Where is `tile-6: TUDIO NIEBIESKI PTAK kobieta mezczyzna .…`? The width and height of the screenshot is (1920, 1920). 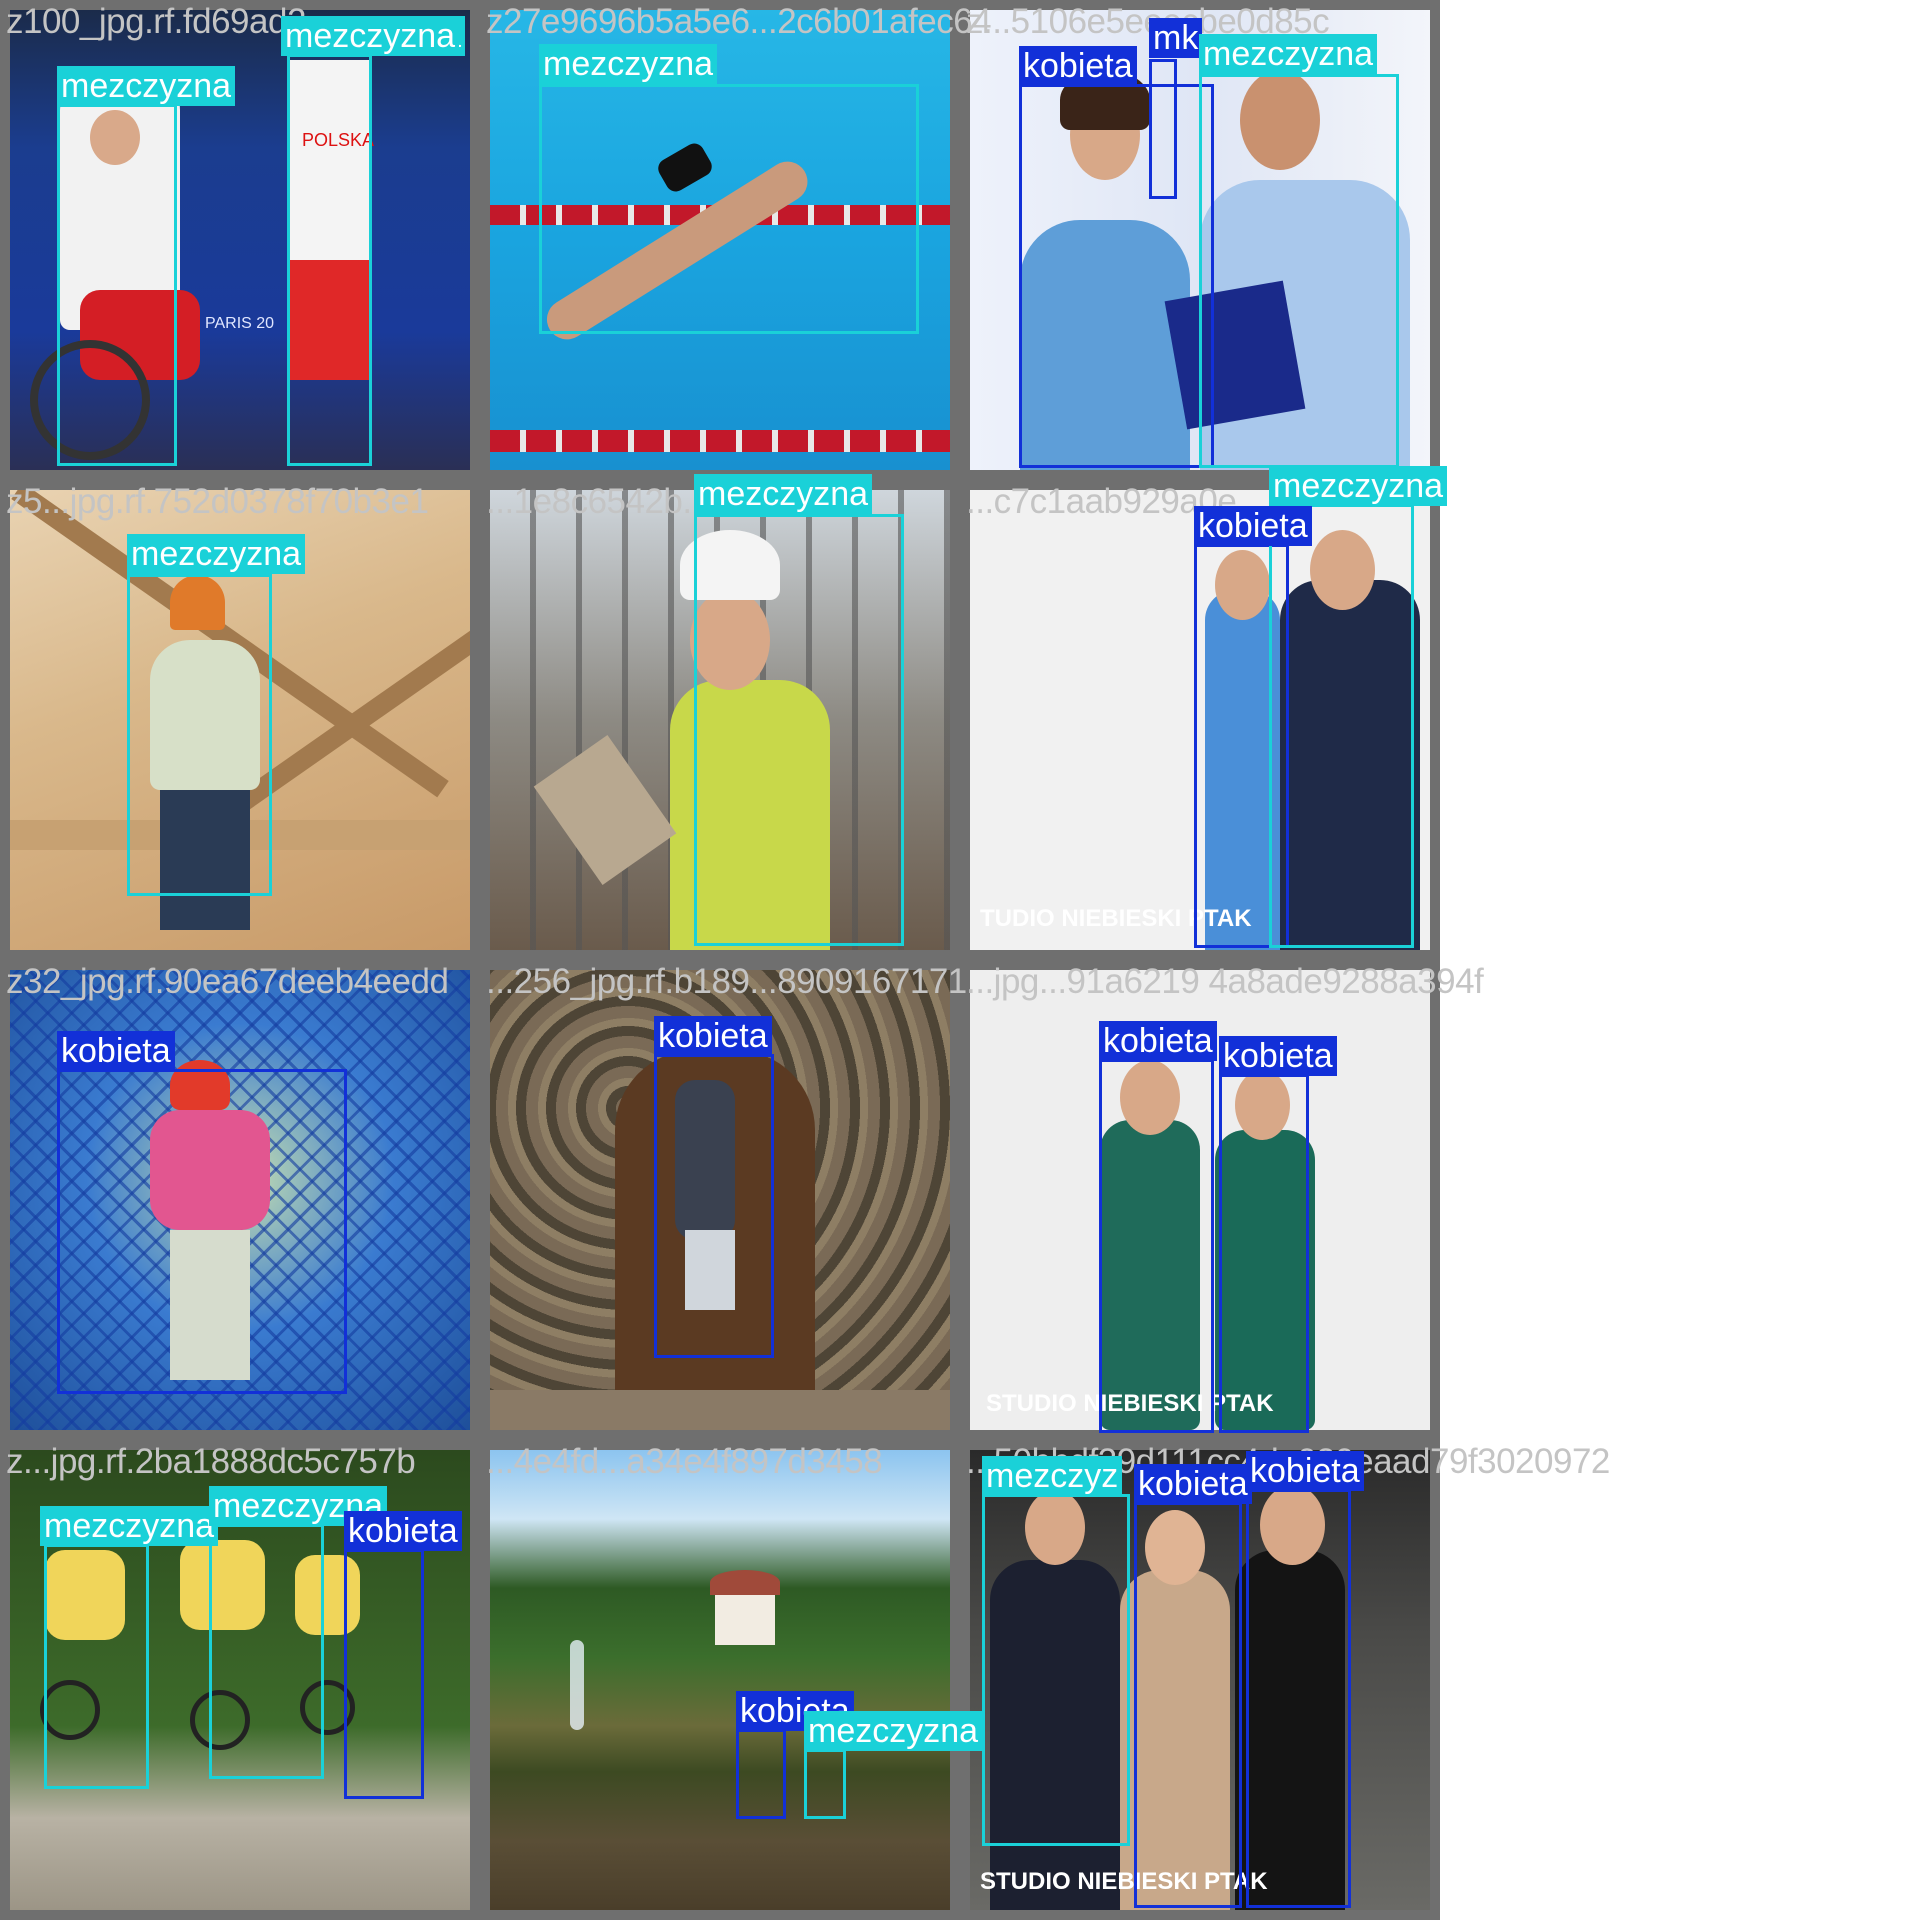
tile-6: TUDIO NIEBIESKI PTAK kobieta mezczyzna .… is located at coordinates (1204, 713).